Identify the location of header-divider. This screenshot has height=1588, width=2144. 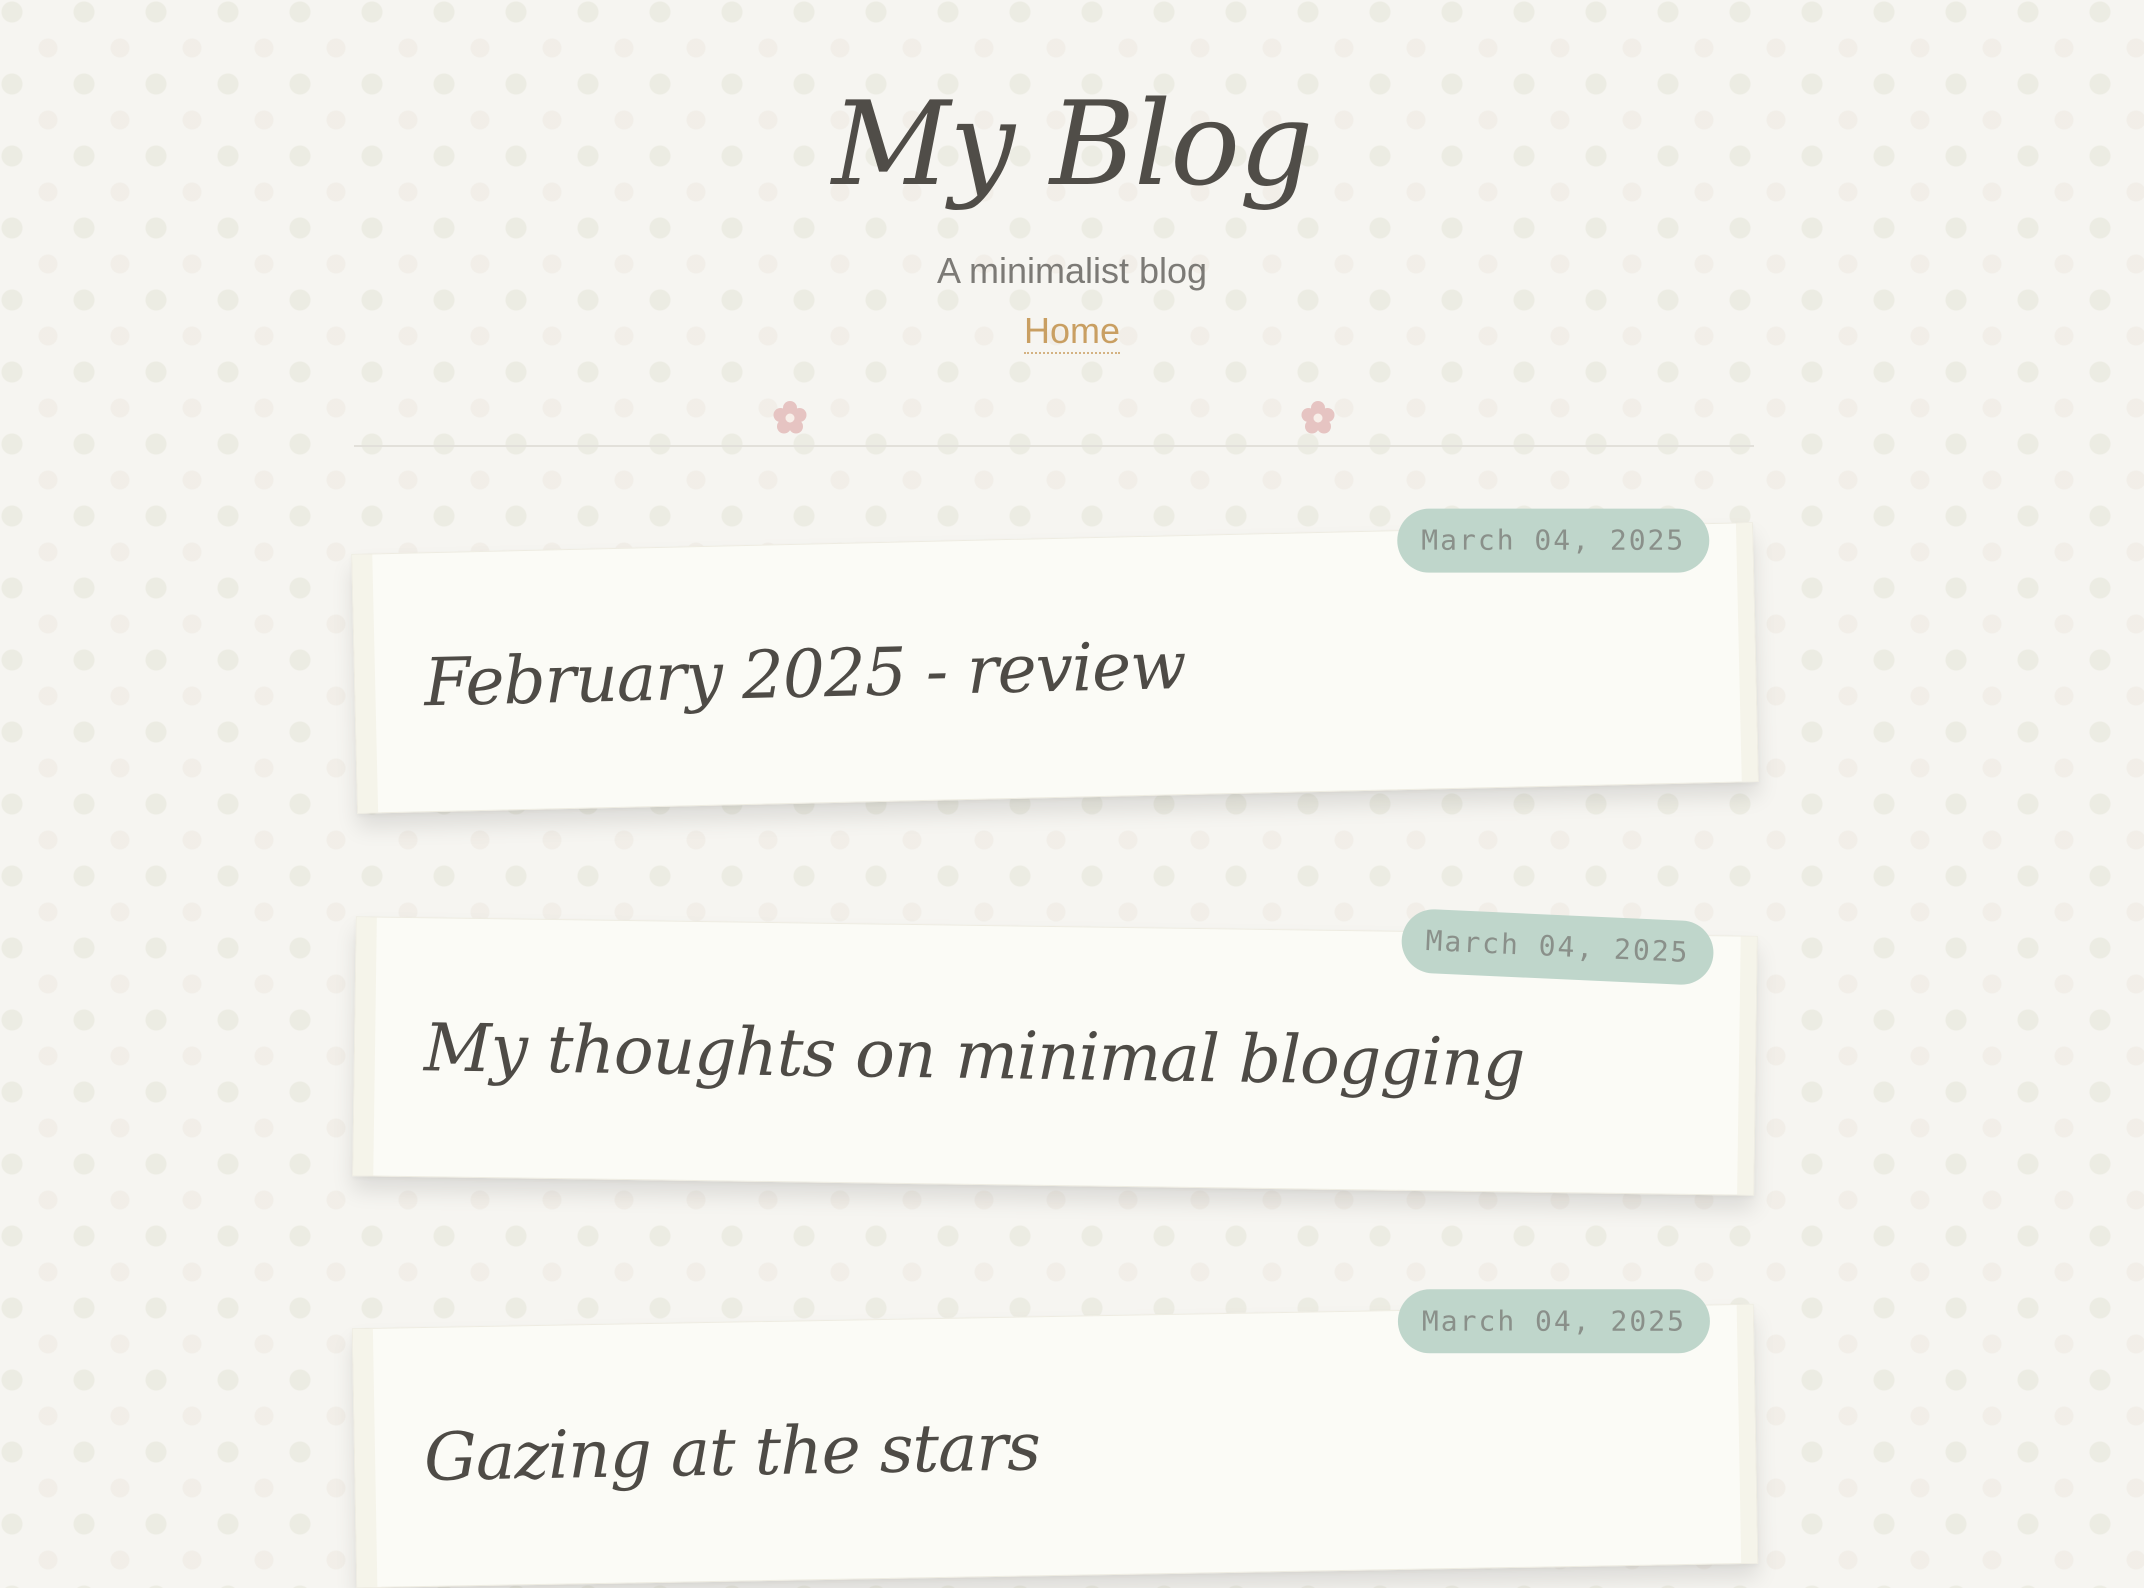
(1054, 446).